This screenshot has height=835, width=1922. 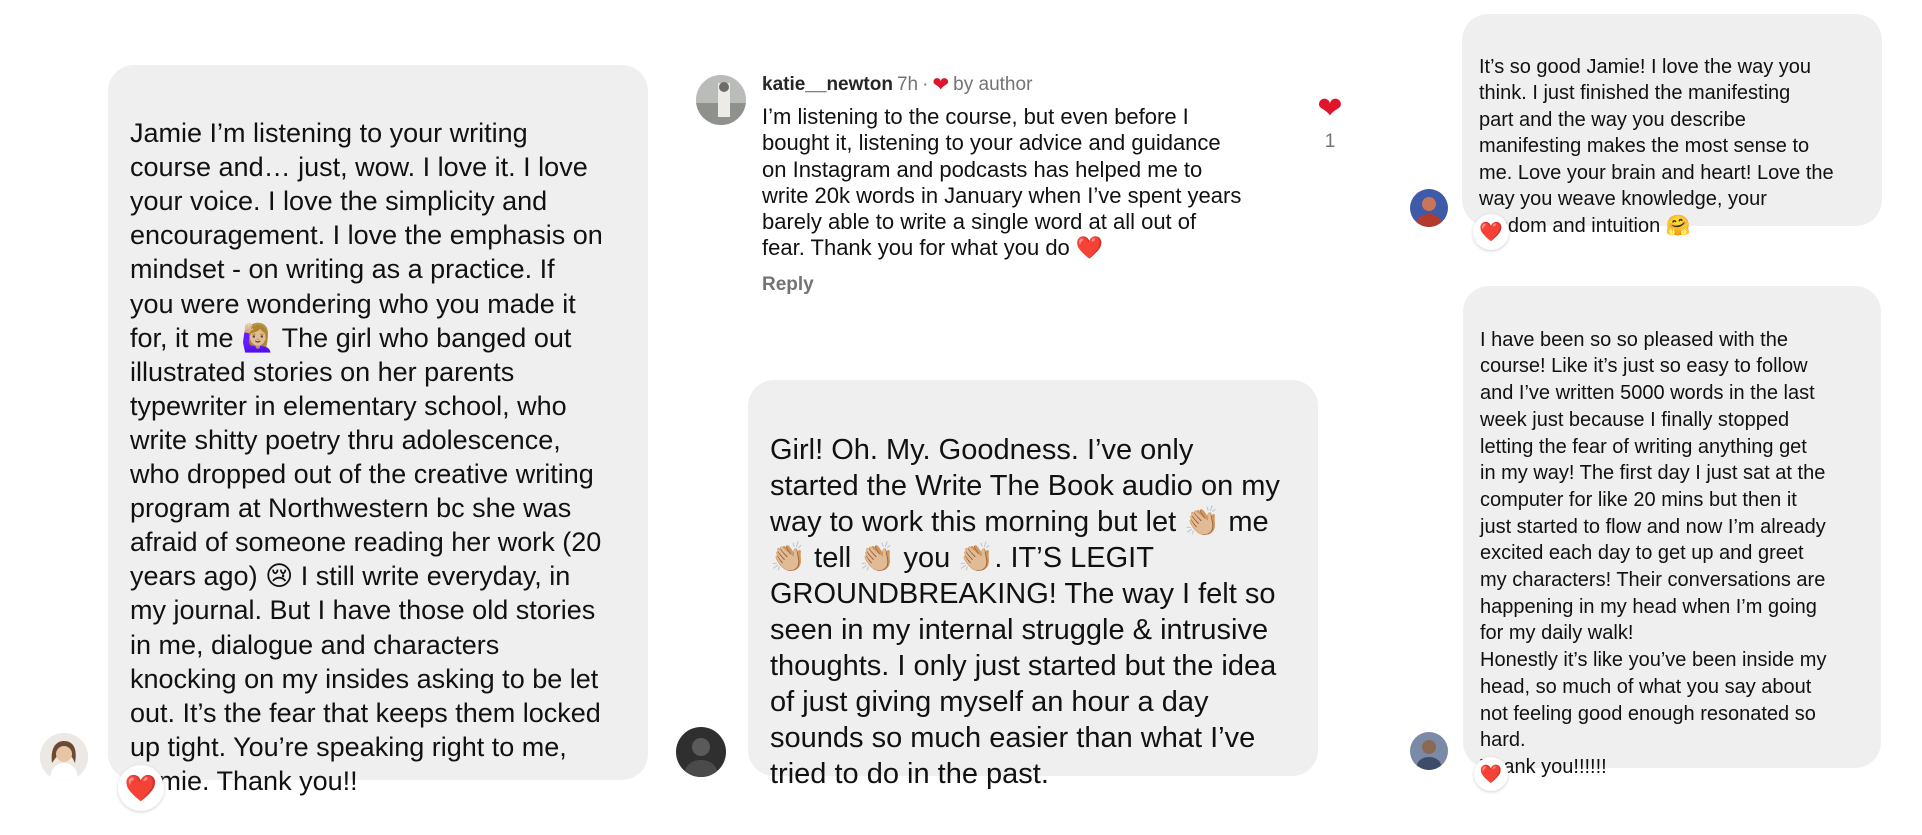 I want to click on like-heart-icon: ❤, so click(x=1330, y=109).